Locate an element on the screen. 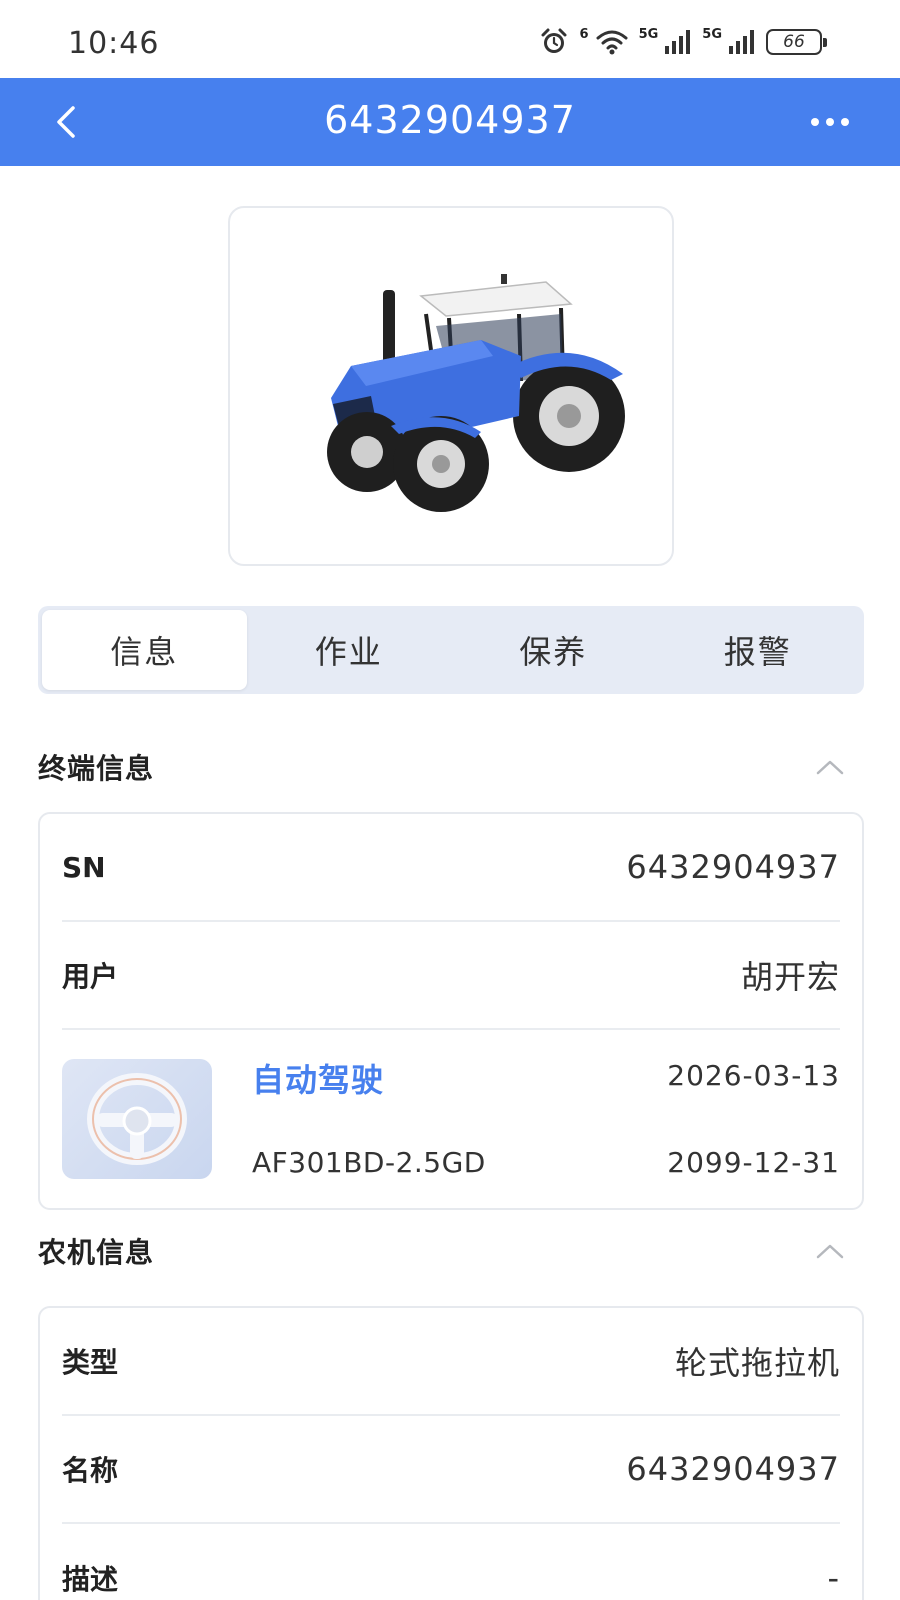  tab-bar: 信息 作业 保养 报警 is located at coordinates (451, 650).